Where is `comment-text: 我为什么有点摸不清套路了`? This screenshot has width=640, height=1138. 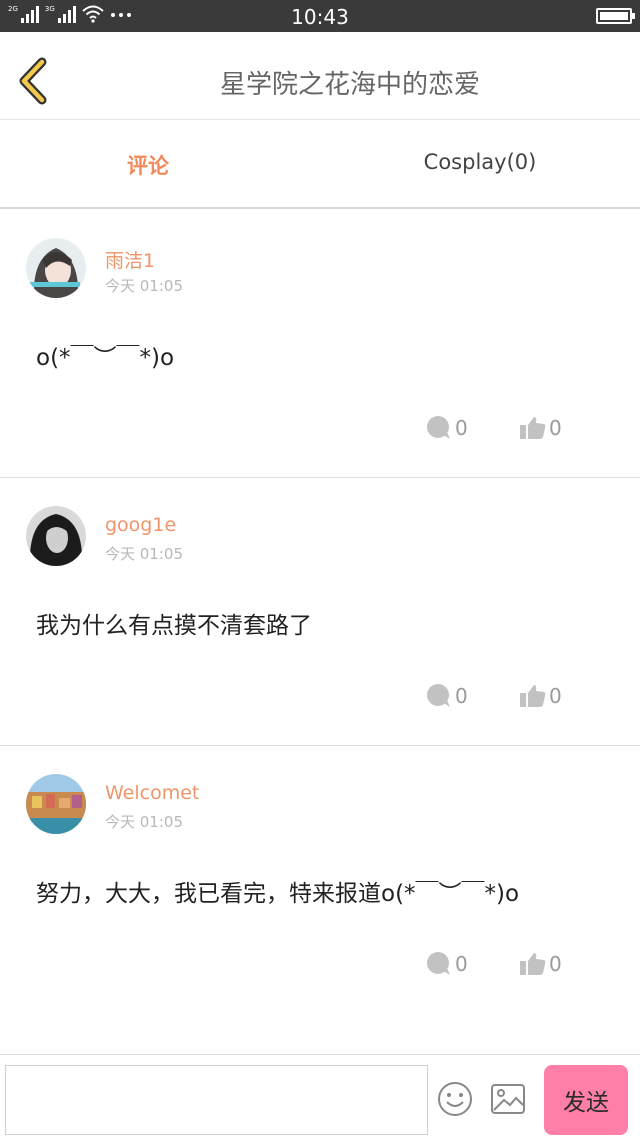
comment-text: 我为什么有点摸不清套路了 is located at coordinates (174, 626).